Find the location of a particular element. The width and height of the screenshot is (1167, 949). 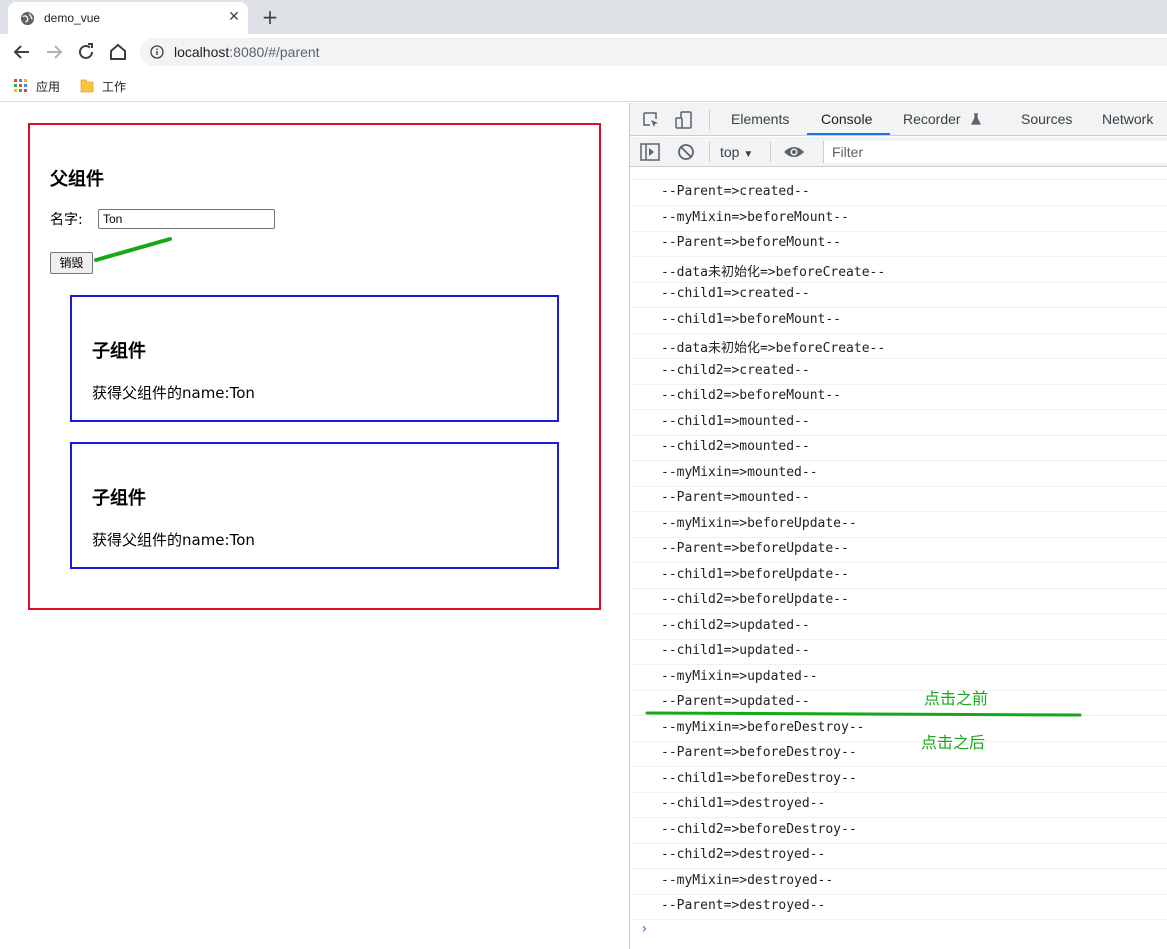

console-log-row: --child2=>destroyed-- is located at coordinates (898, 856).